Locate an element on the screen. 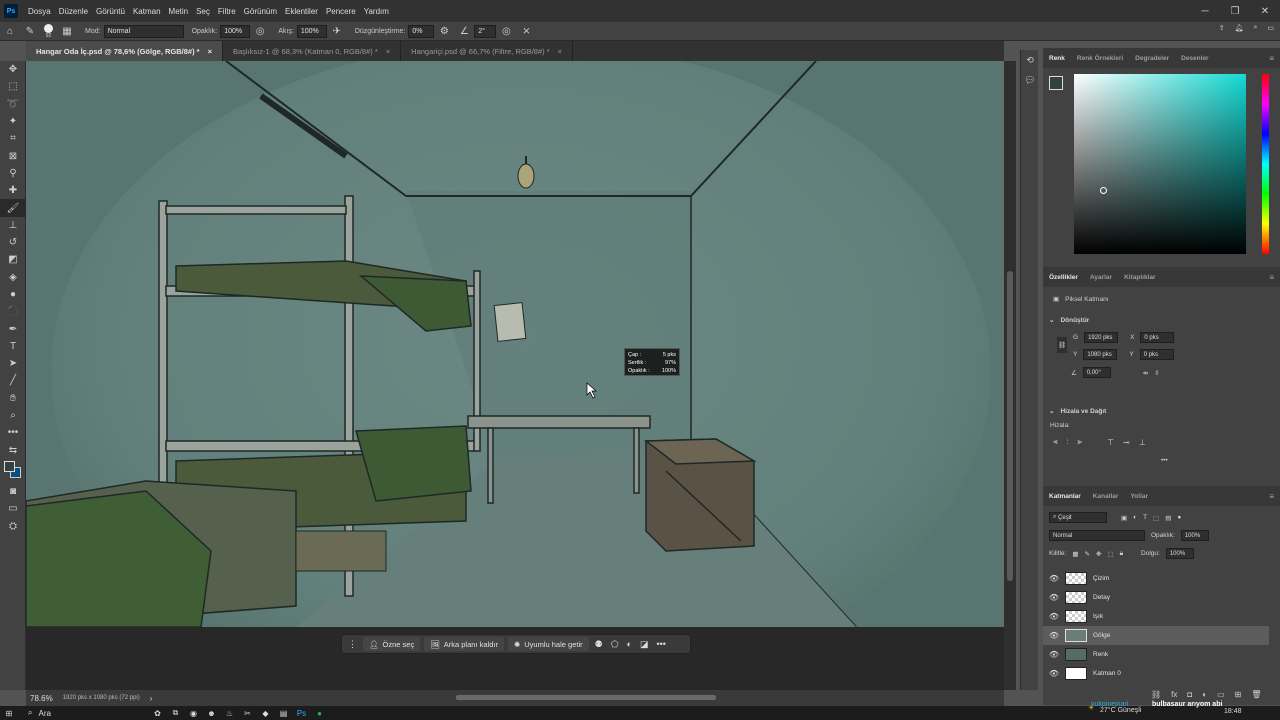 The image size is (1280, 720). hue-slider is located at coordinates (1265, 164).